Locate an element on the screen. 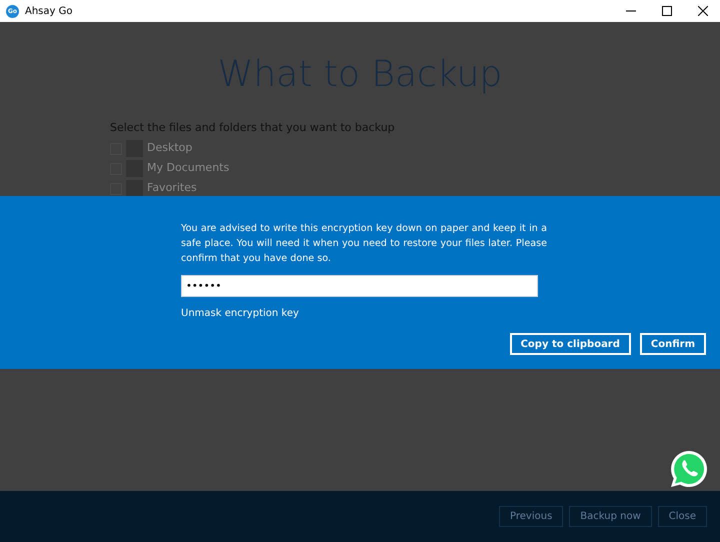 This screenshot has height=542, width=720. confirm-button: Confirm is located at coordinates (673, 344).